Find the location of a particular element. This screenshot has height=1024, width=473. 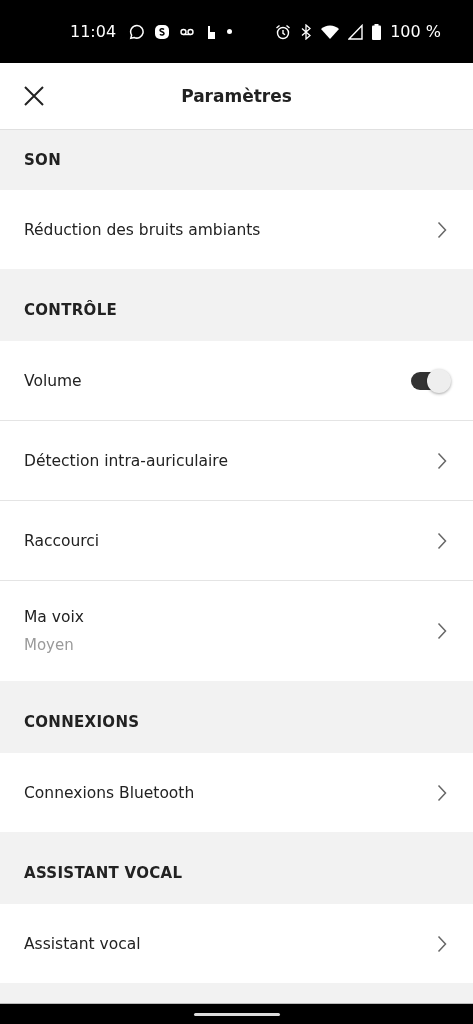

signal-icon is located at coordinates (356, 31).